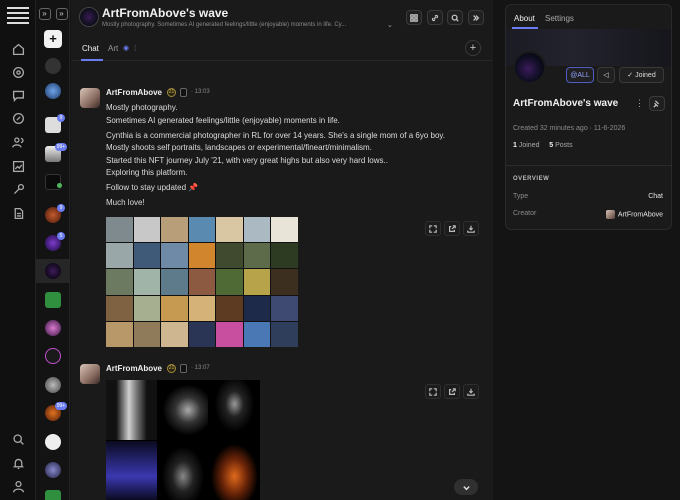  I want to click on message-time: · 13:03, so click(200, 92).